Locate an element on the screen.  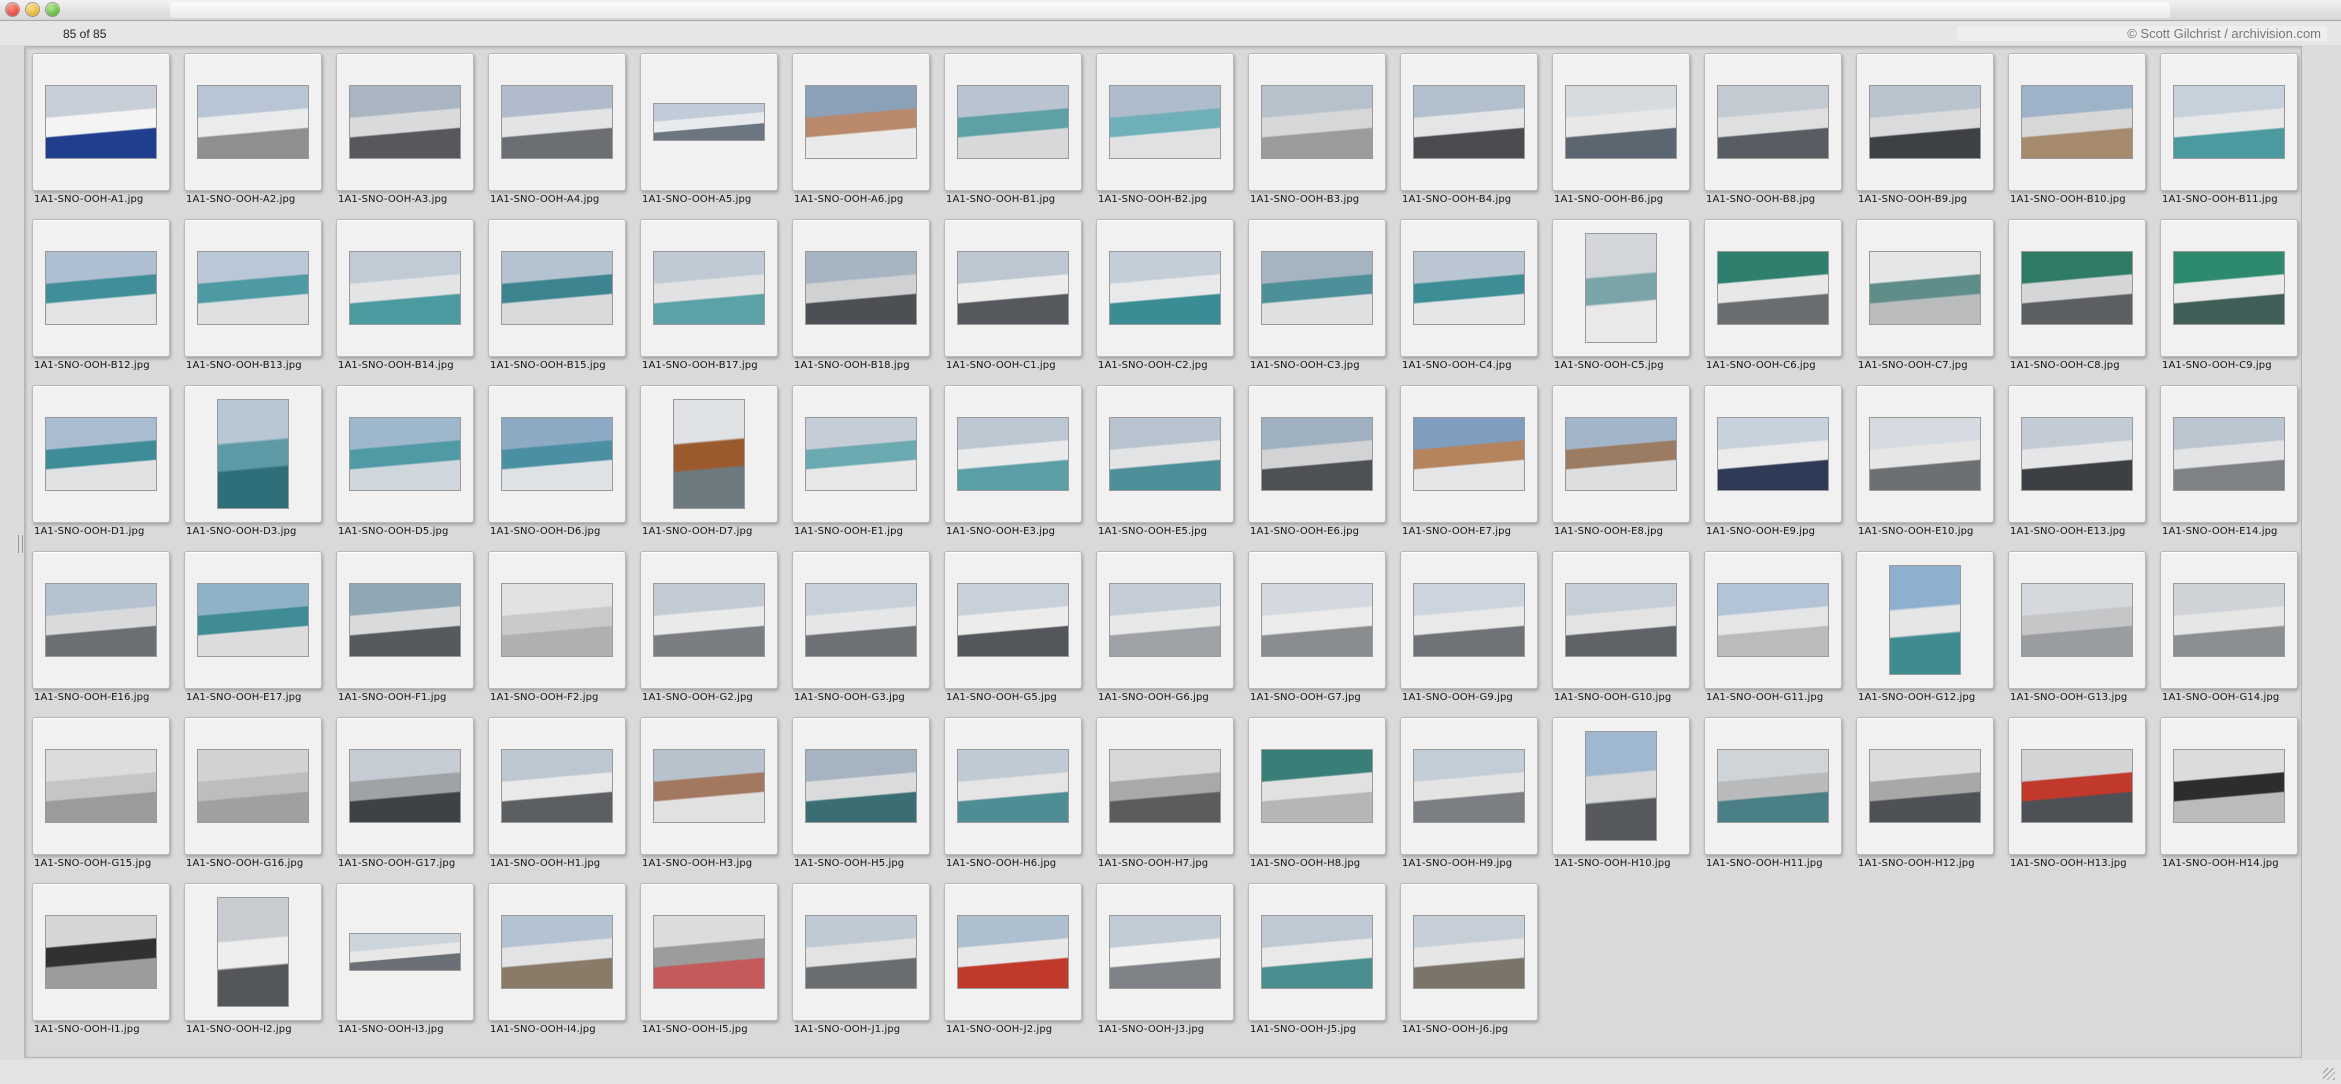
thumbnail-item: 1A1-SNO-OOH-I1.jpg is located at coordinates (101, 959).